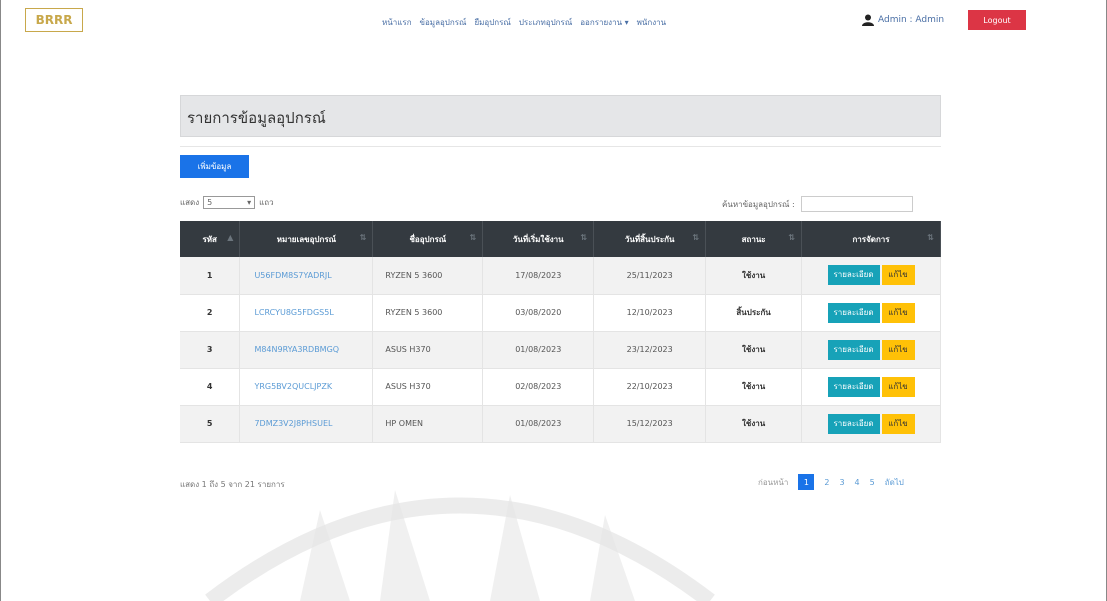 This screenshot has height=601, width=1107. I want to click on user-icon, so click(868, 20).